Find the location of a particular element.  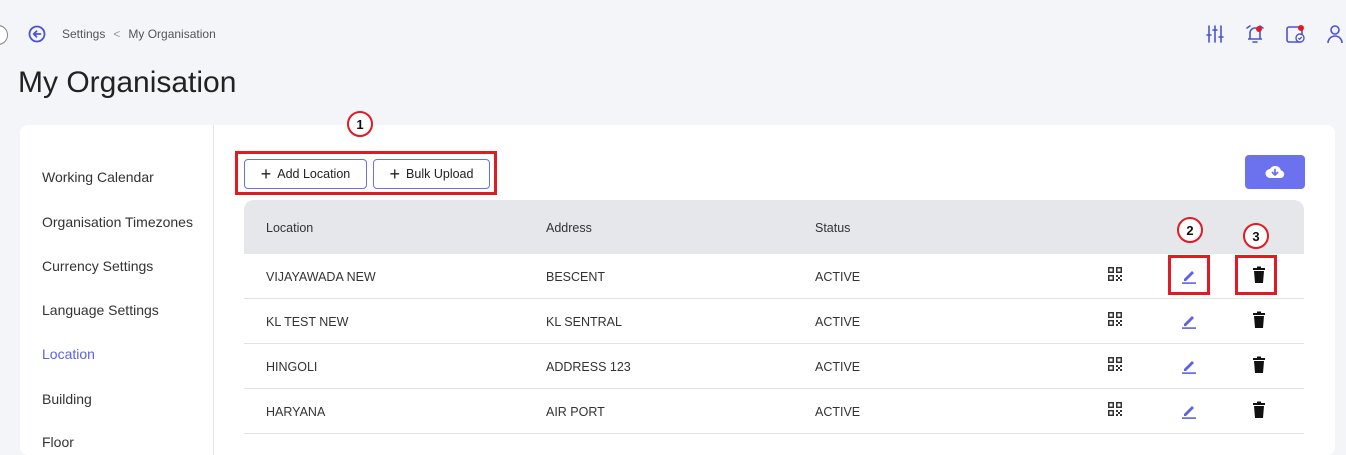

sidebar-item-building: Building is located at coordinates (67, 399).